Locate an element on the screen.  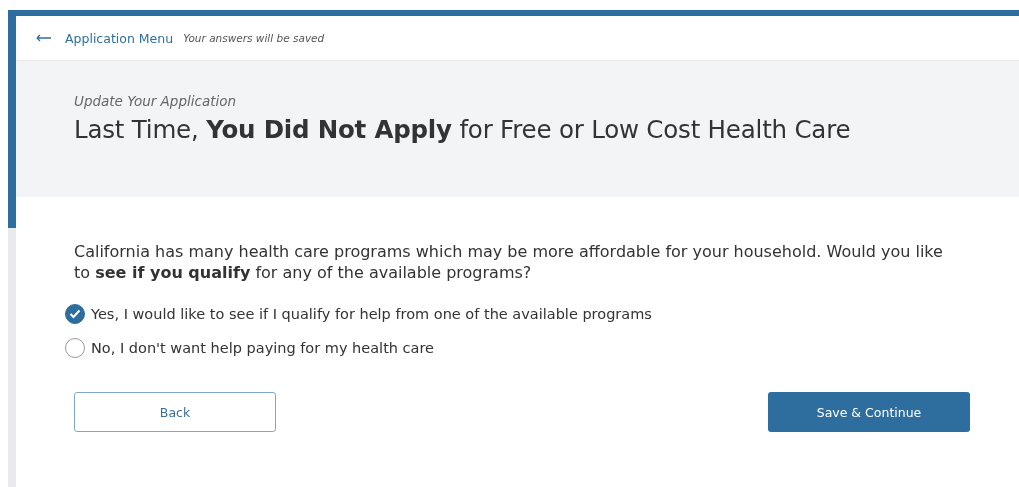
option-label: Yes, I would like to see if I qualify for help from one of the available programs is located at coordinates (371, 314).